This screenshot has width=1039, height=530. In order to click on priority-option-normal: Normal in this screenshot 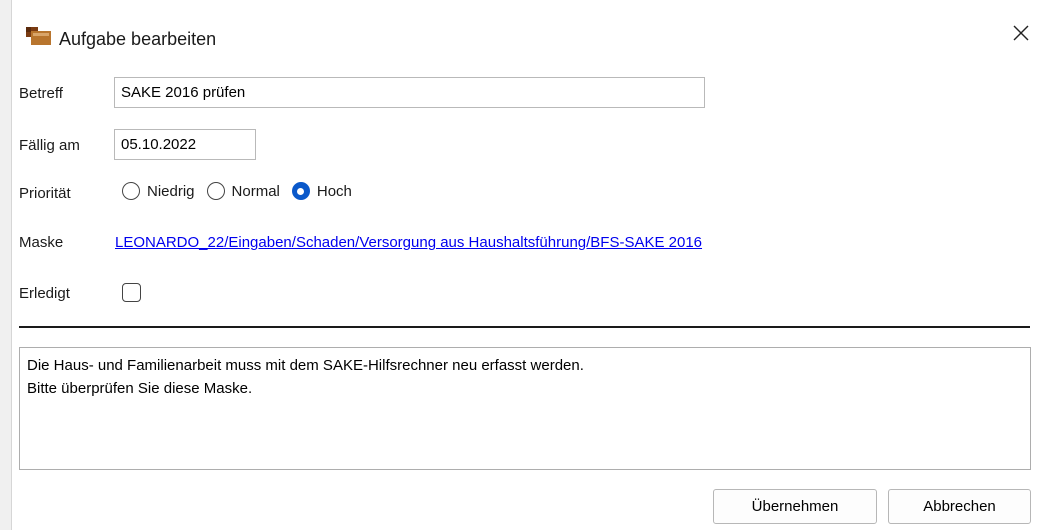, I will do `click(243, 191)`.